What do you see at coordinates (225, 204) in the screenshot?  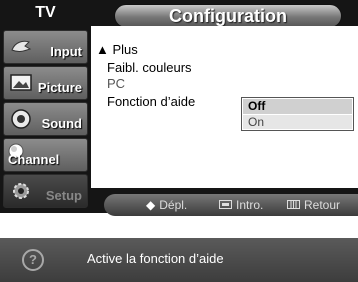 I see `enter-icon` at bounding box center [225, 204].